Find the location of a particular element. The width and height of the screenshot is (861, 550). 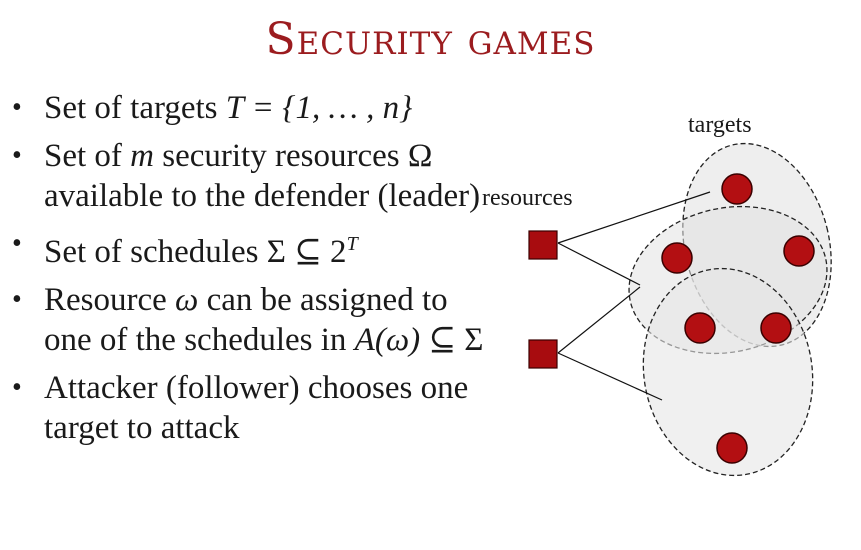

bullet-item-schedules: • Set of schedules Σ ⊆ 2T is located at coordinates (248, 248).